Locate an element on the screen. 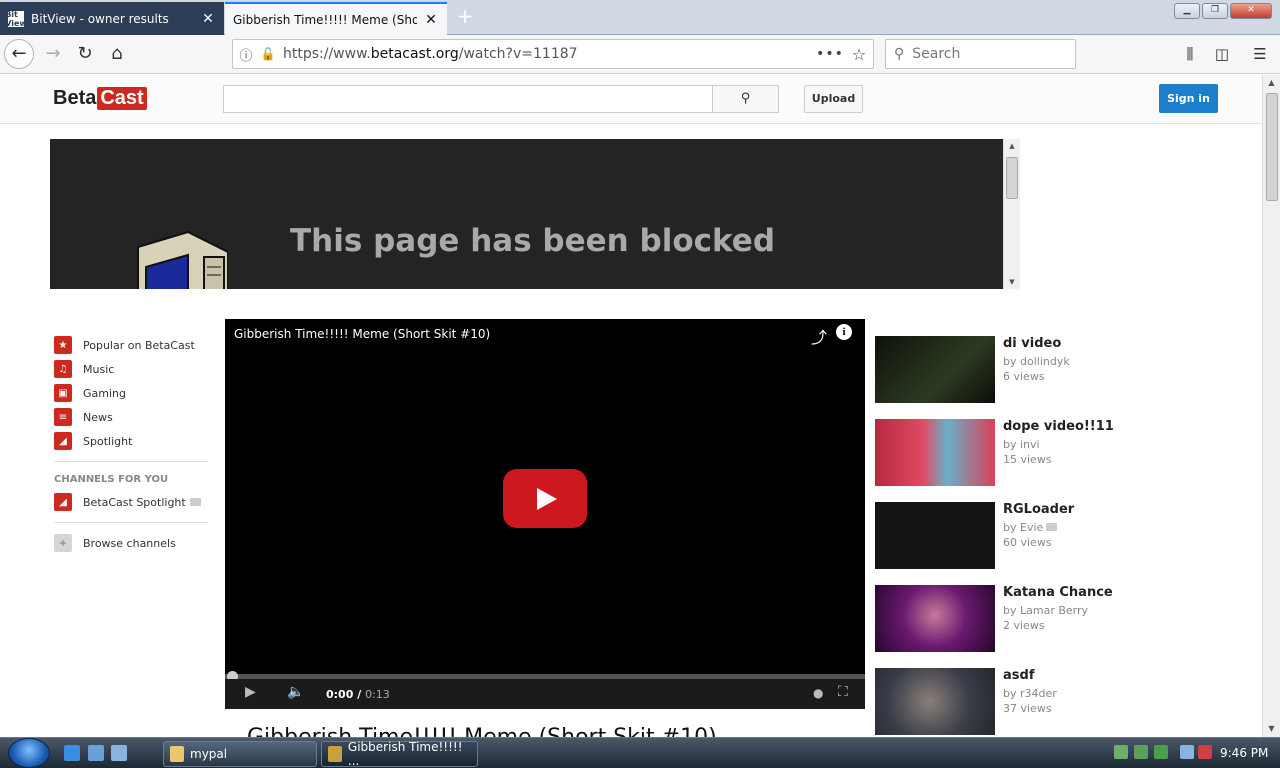 The width and height of the screenshot is (1280, 768). network-icon is located at coordinates (1121, 752).